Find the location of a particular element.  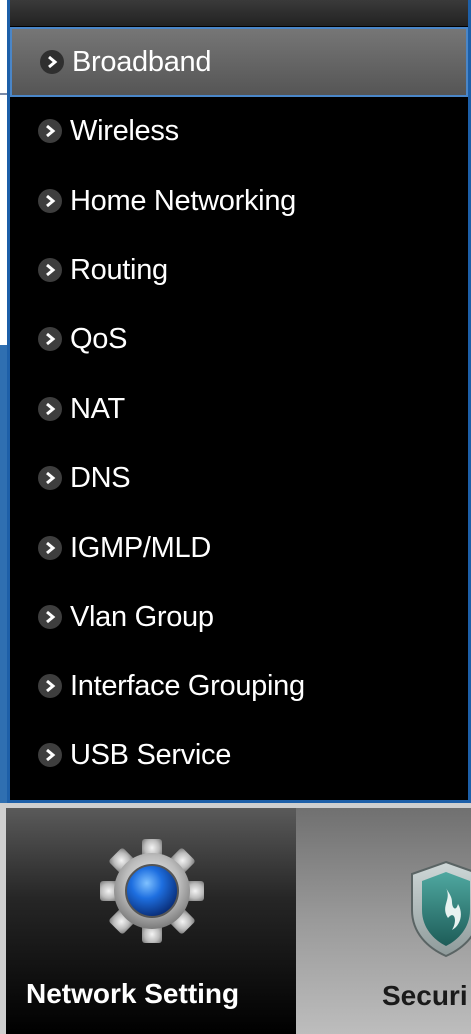

menu-item-home-networking: Home Networking is located at coordinates (239, 201).